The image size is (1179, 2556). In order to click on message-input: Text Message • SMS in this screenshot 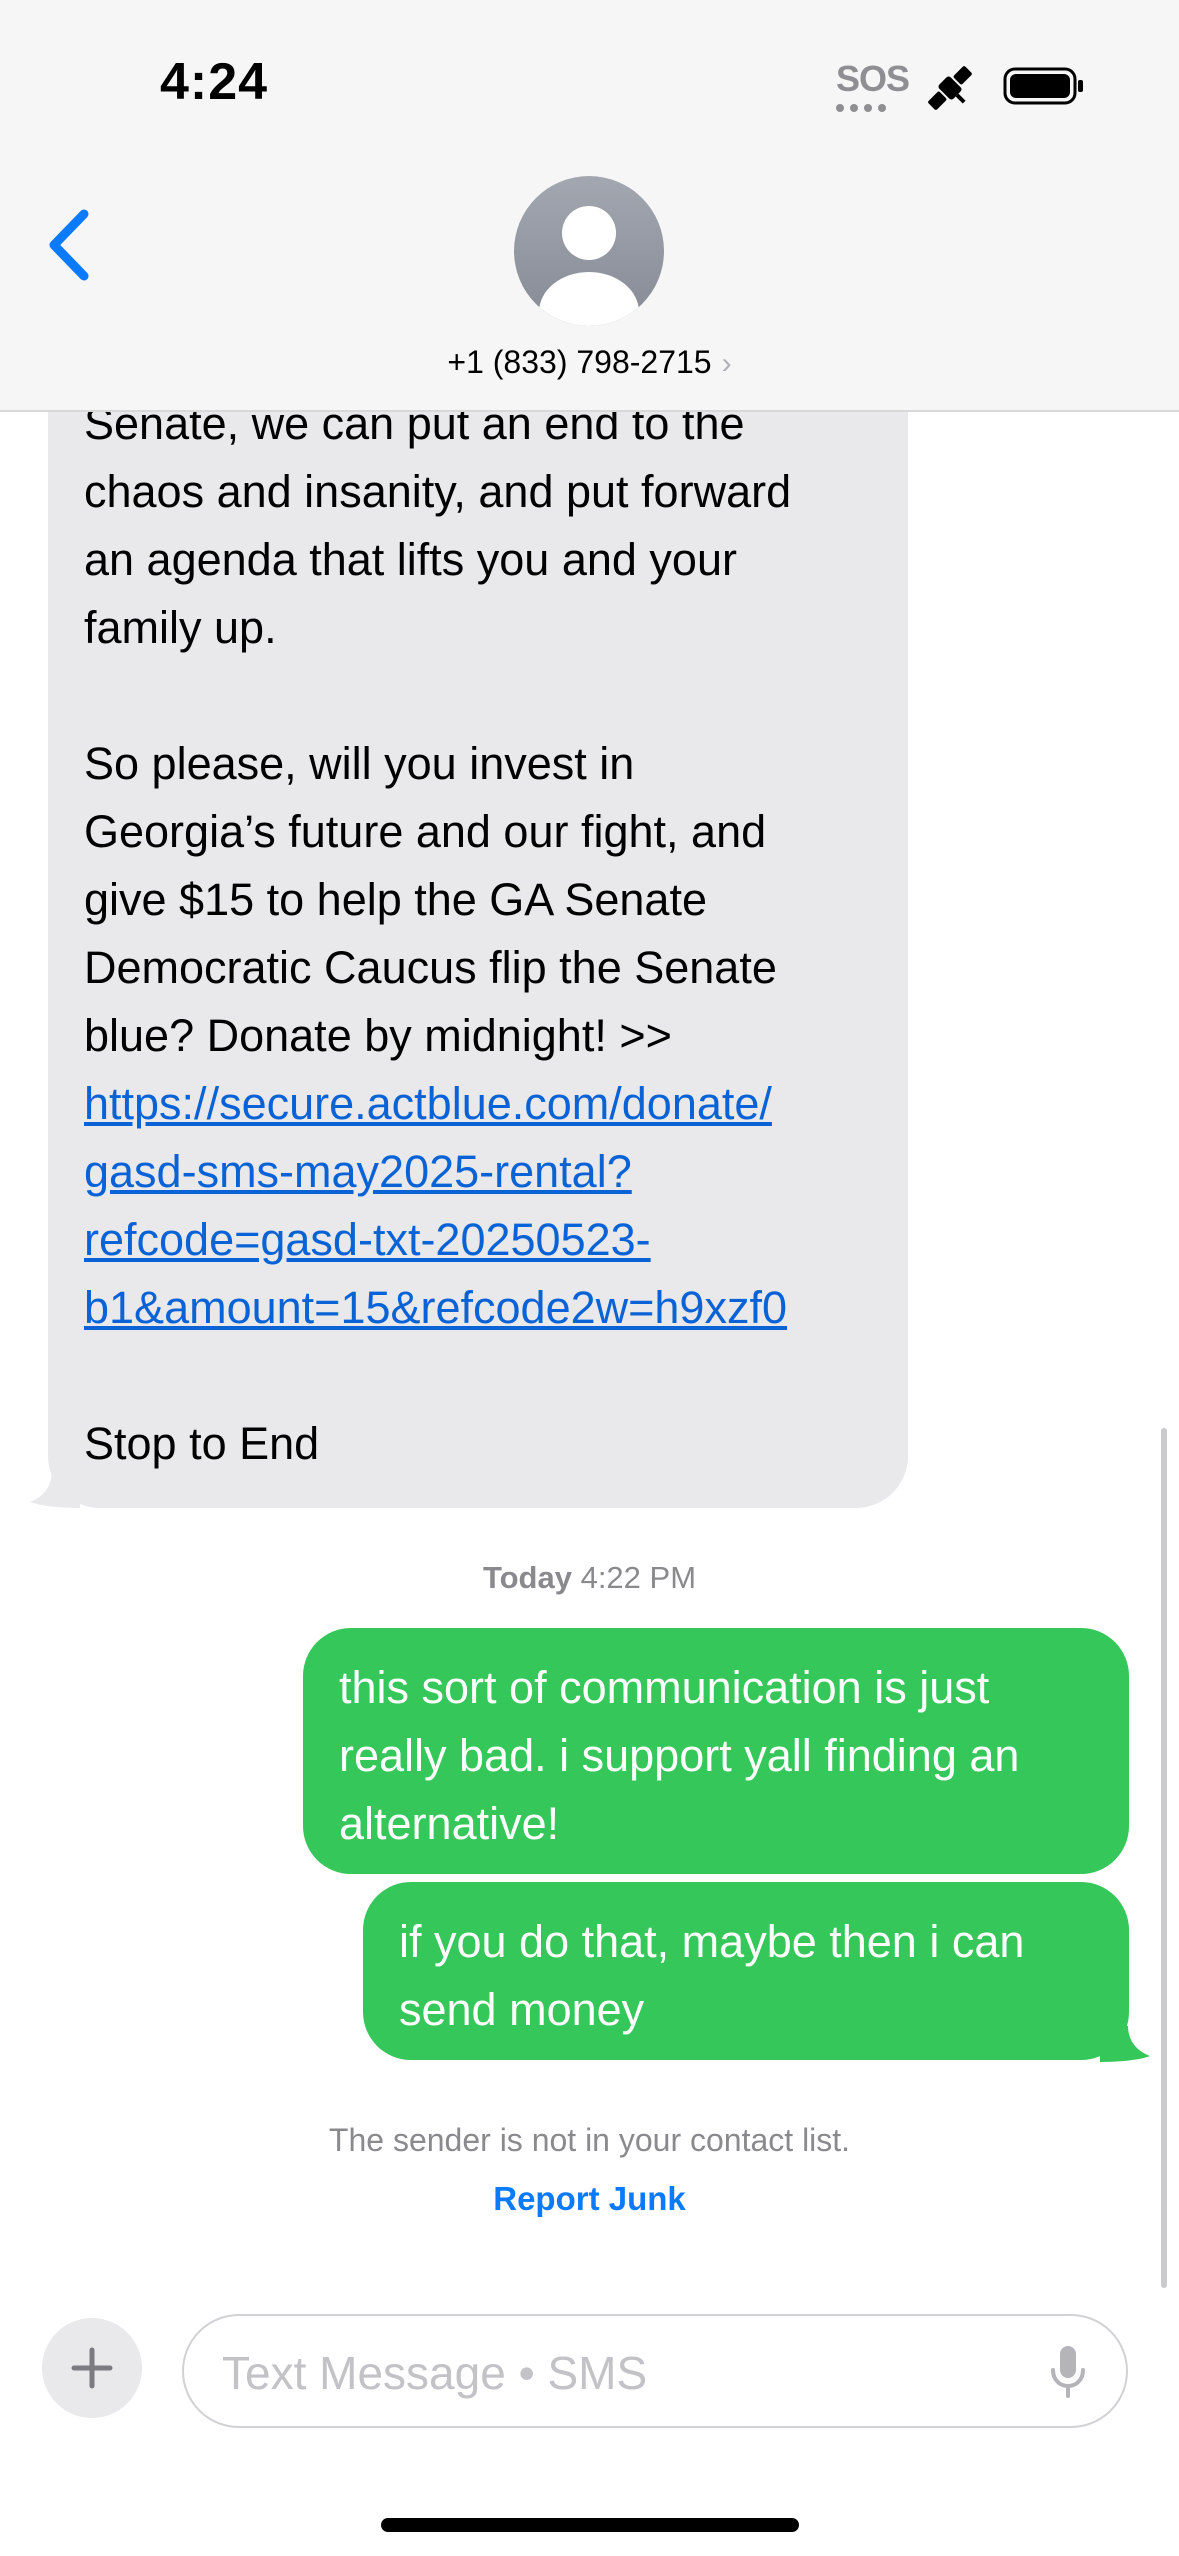, I will do `click(655, 2371)`.